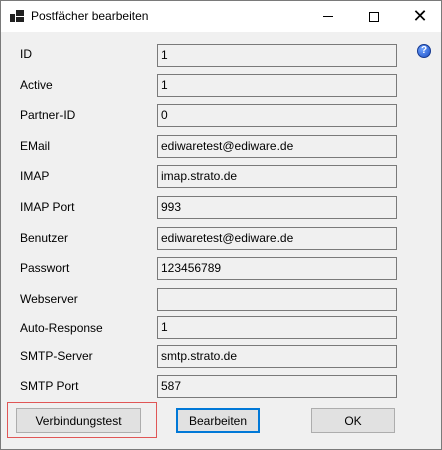 The image size is (442, 450). I want to click on label-imap: IMAP, so click(35, 176).